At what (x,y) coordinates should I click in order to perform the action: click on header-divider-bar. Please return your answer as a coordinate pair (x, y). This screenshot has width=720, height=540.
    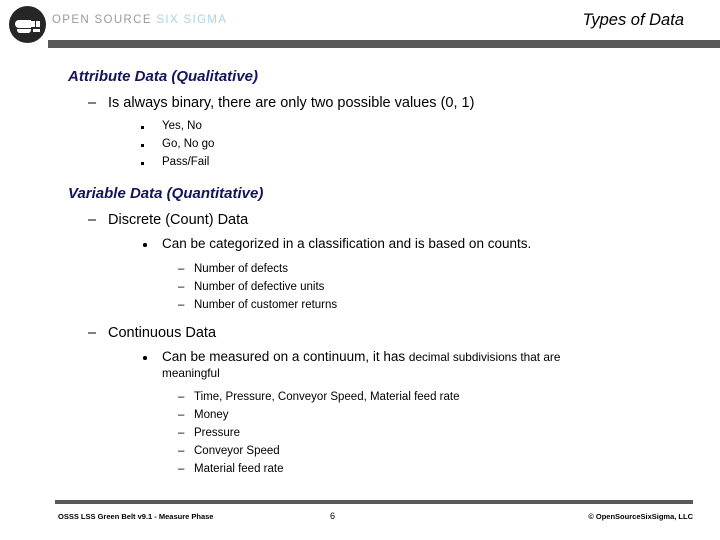
    Looking at the image, I should click on (384, 44).